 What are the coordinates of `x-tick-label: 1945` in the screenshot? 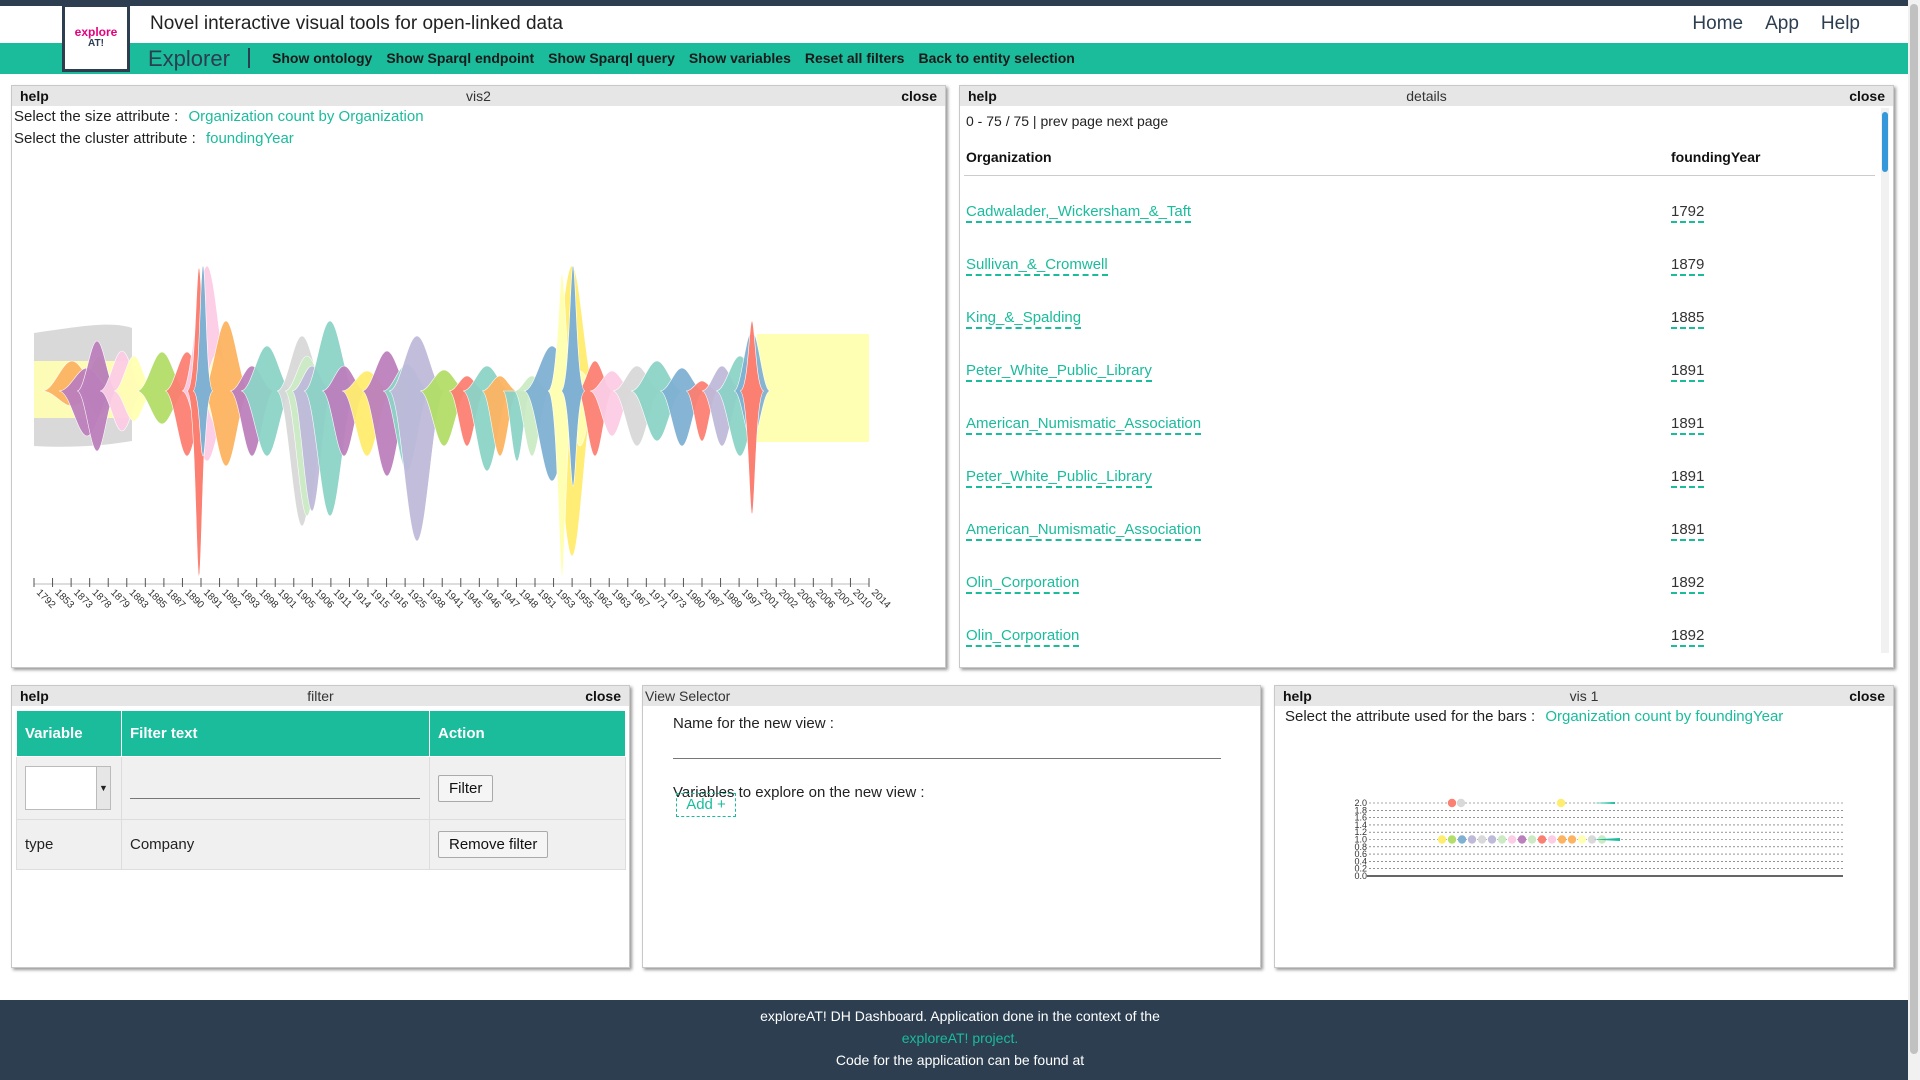 It's located at (473, 599).